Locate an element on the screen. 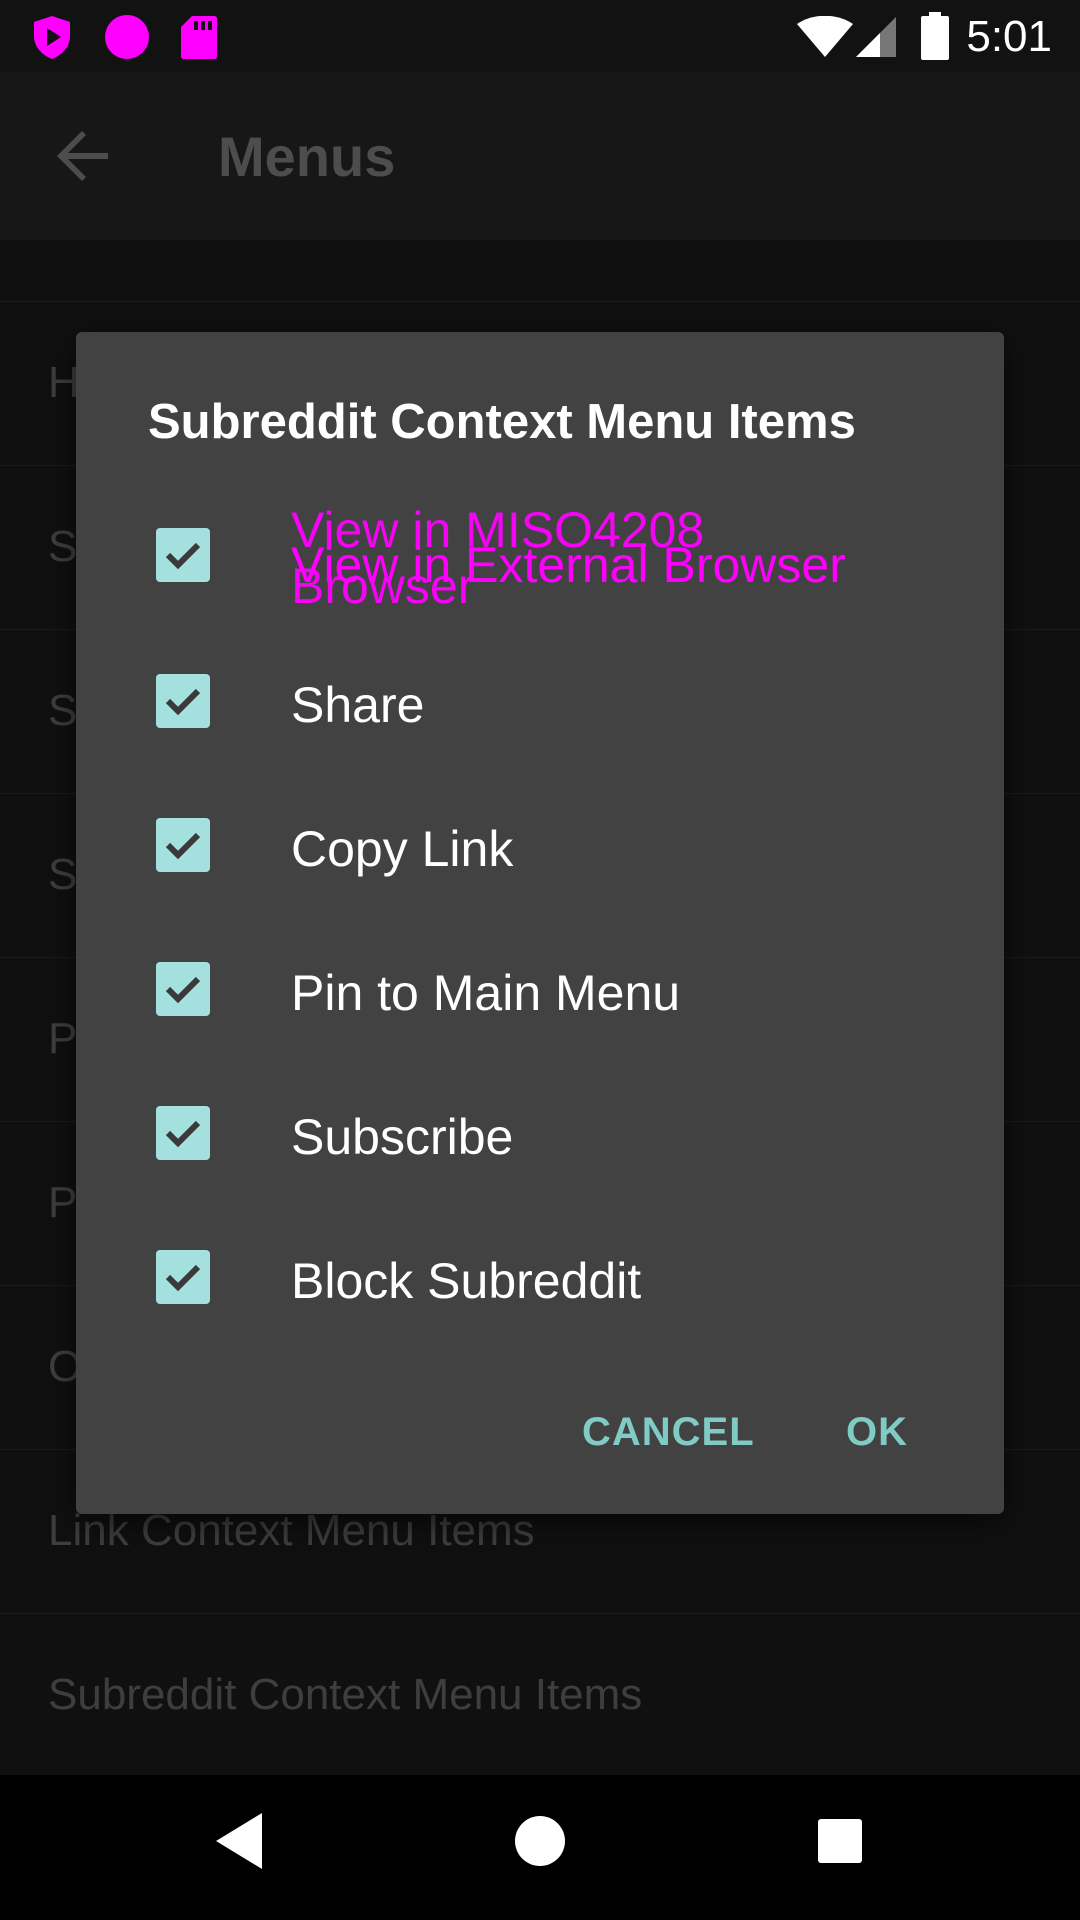 This screenshot has height=1920, width=1080. back-triangle-icon is located at coordinates (239, 1843).